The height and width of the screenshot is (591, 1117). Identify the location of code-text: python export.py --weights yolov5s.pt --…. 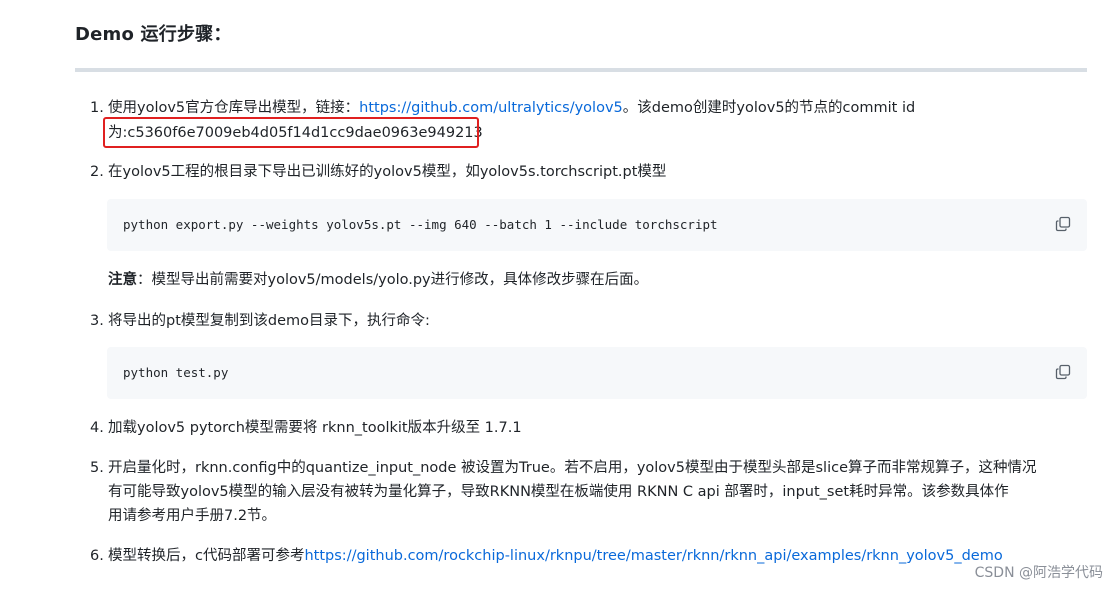
(420, 224).